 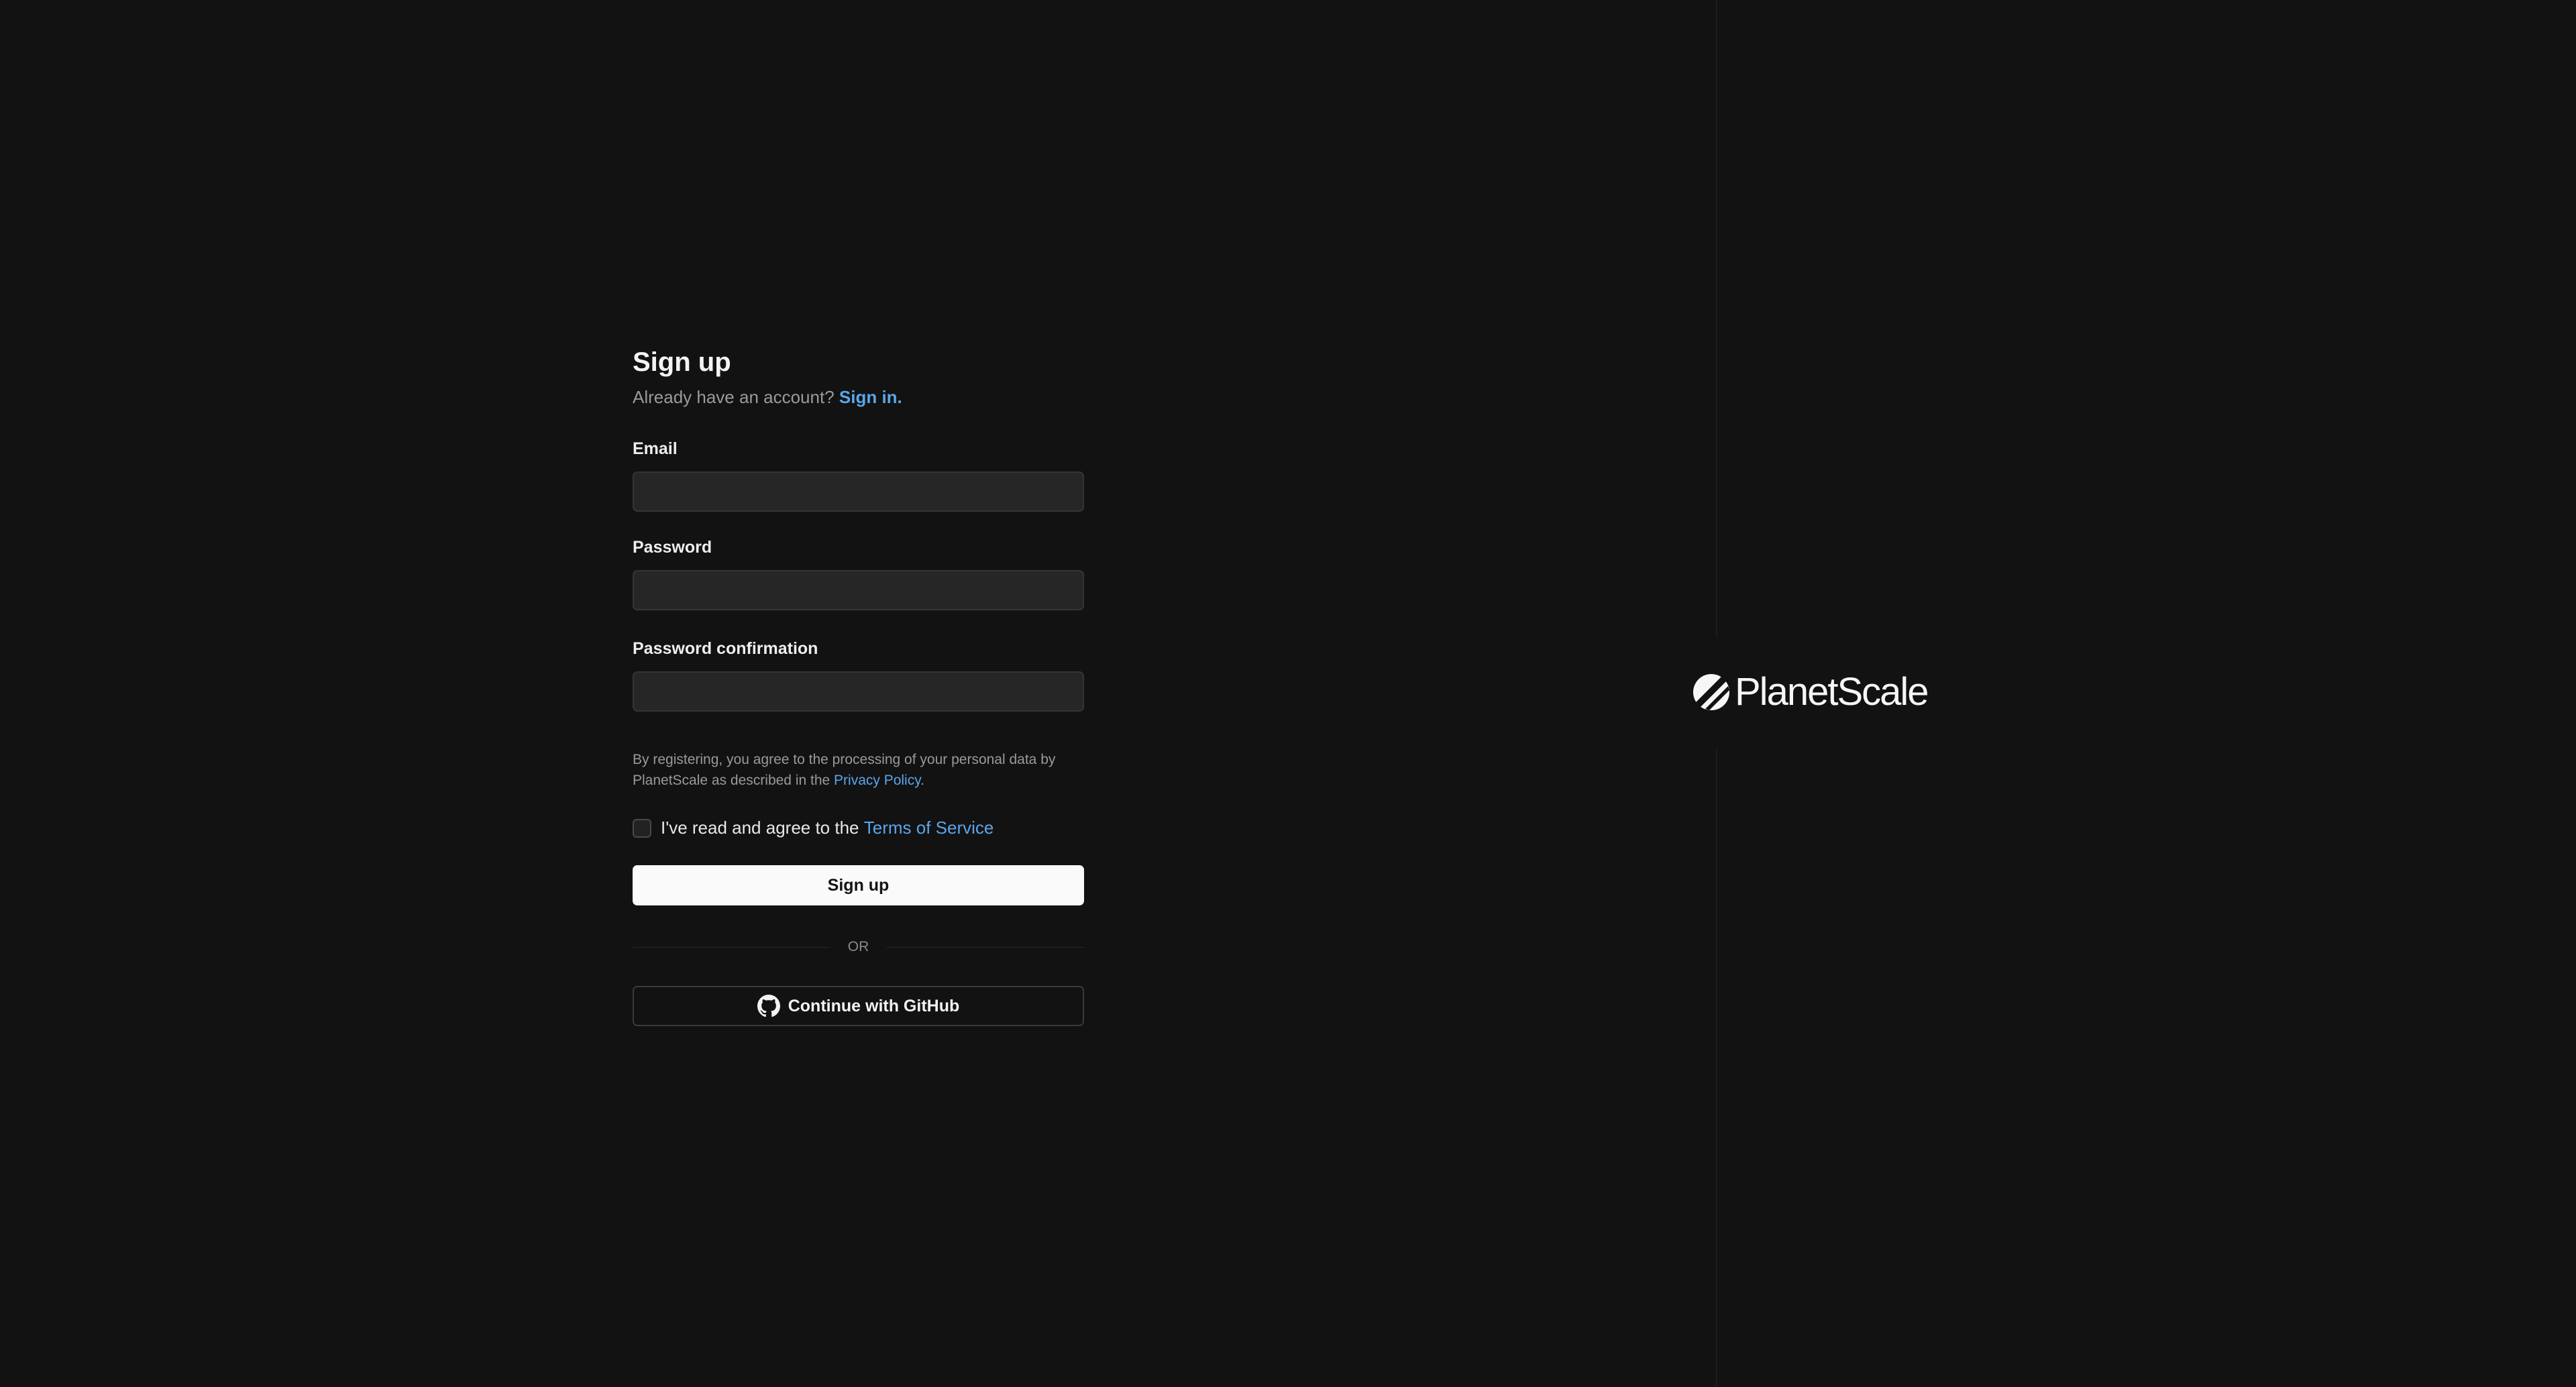 What do you see at coordinates (682, 362) in the screenshot?
I see `page-title: Sign up` at bounding box center [682, 362].